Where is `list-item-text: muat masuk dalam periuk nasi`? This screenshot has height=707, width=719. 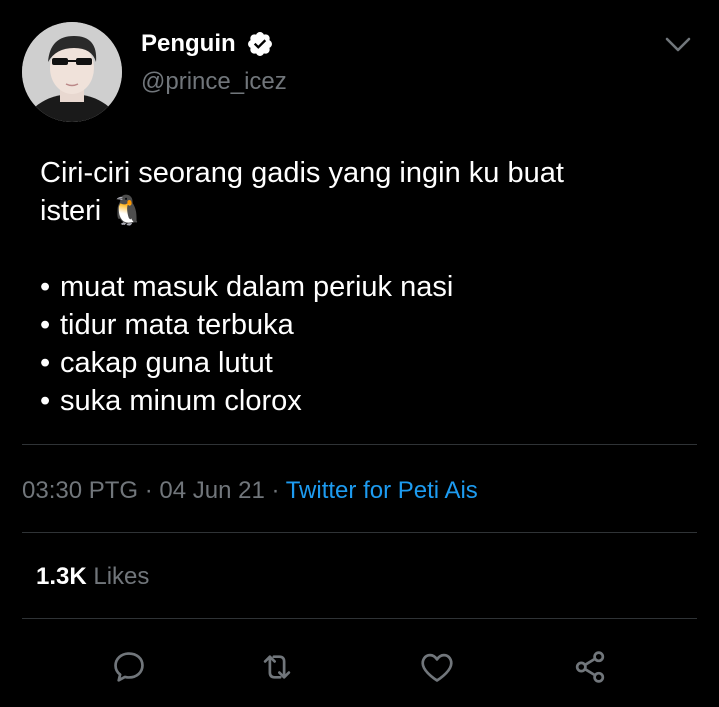 list-item-text: muat masuk dalam periuk nasi is located at coordinates (257, 287).